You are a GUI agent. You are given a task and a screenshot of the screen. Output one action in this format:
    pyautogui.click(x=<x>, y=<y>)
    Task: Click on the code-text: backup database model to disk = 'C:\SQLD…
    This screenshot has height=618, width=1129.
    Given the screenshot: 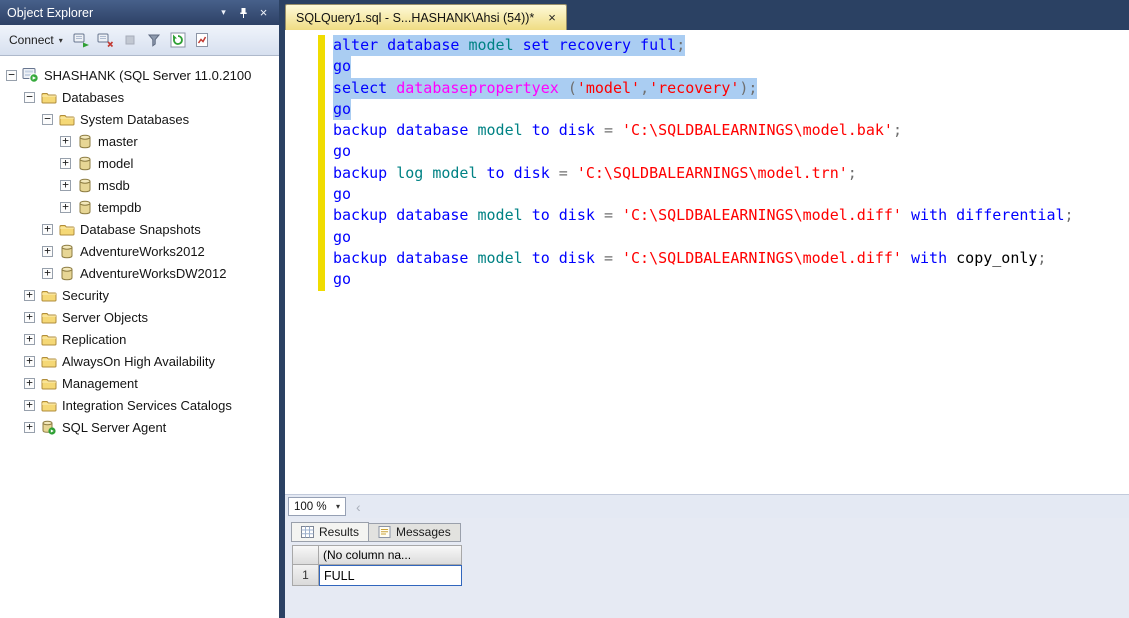 What is the action you would take?
    pyautogui.click(x=703, y=215)
    